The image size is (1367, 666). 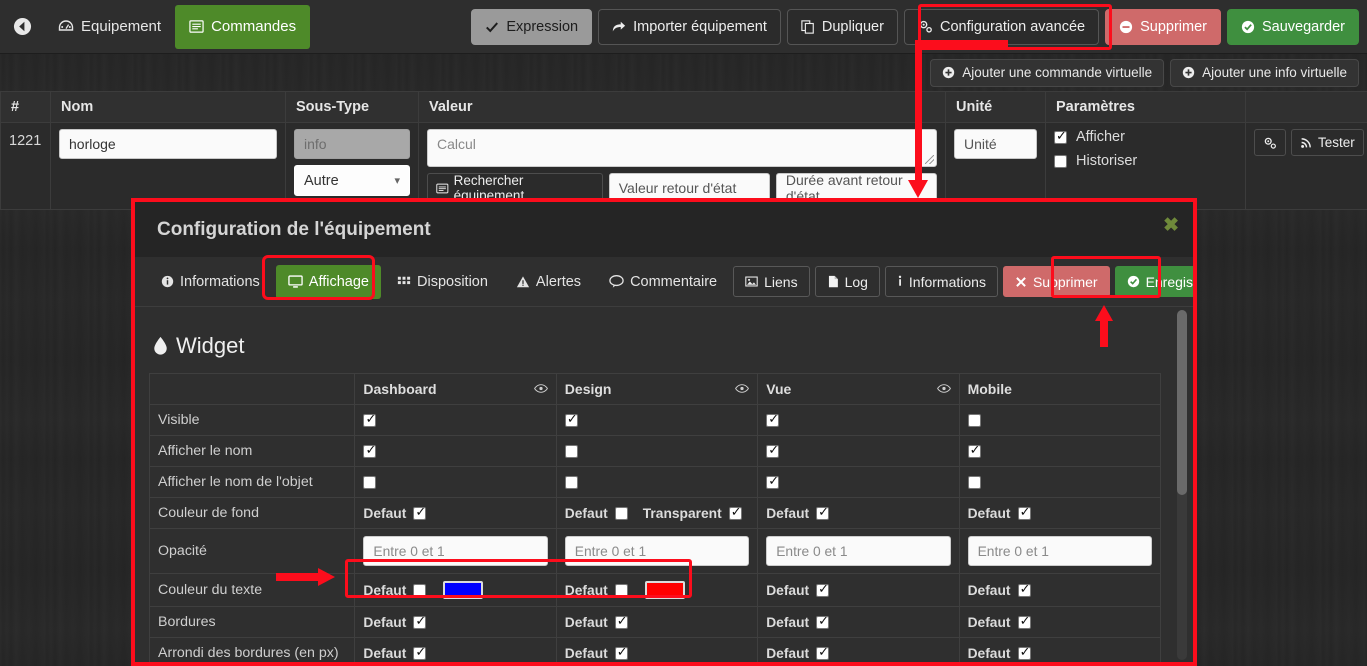 I want to click on tab-commentaire: Commentaire, so click(x=663, y=282).